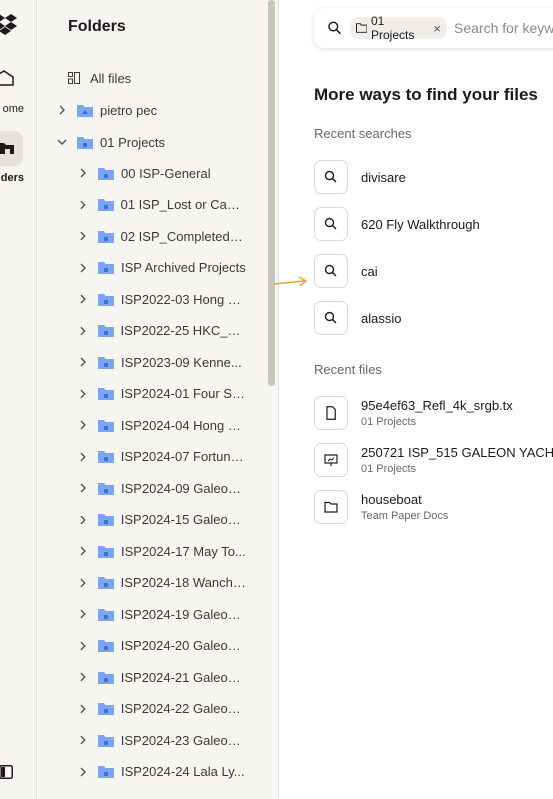  Describe the element at coordinates (357, 318) in the screenshot. I see `recent-search-item: alassio` at that location.